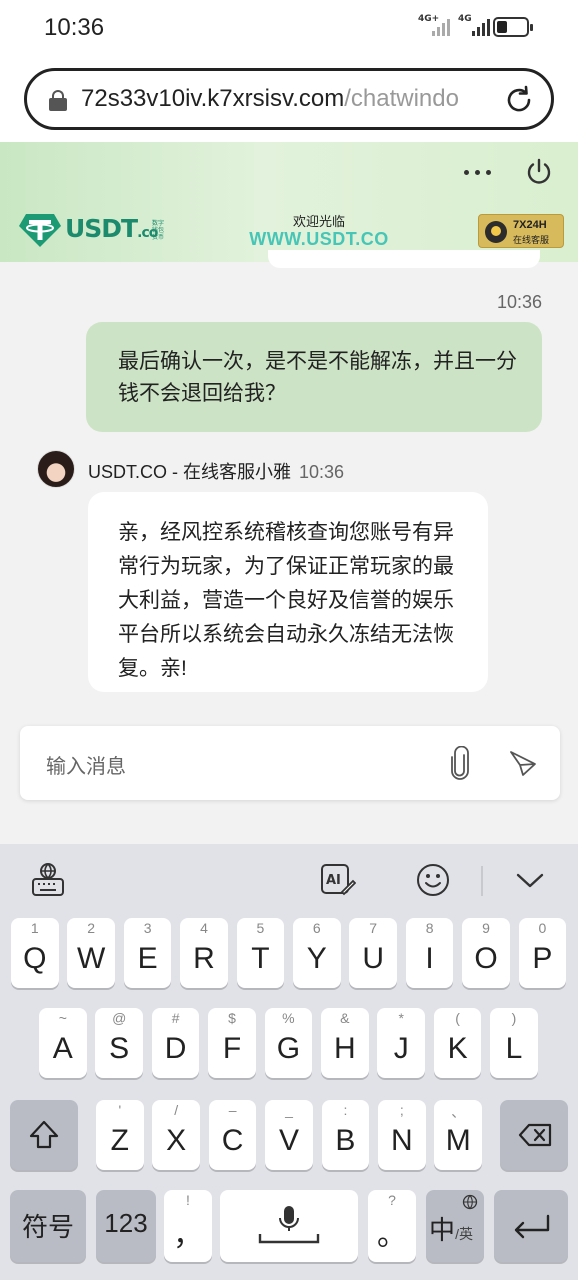  Describe the element at coordinates (289, 1226) in the screenshot. I see `space-key` at that location.